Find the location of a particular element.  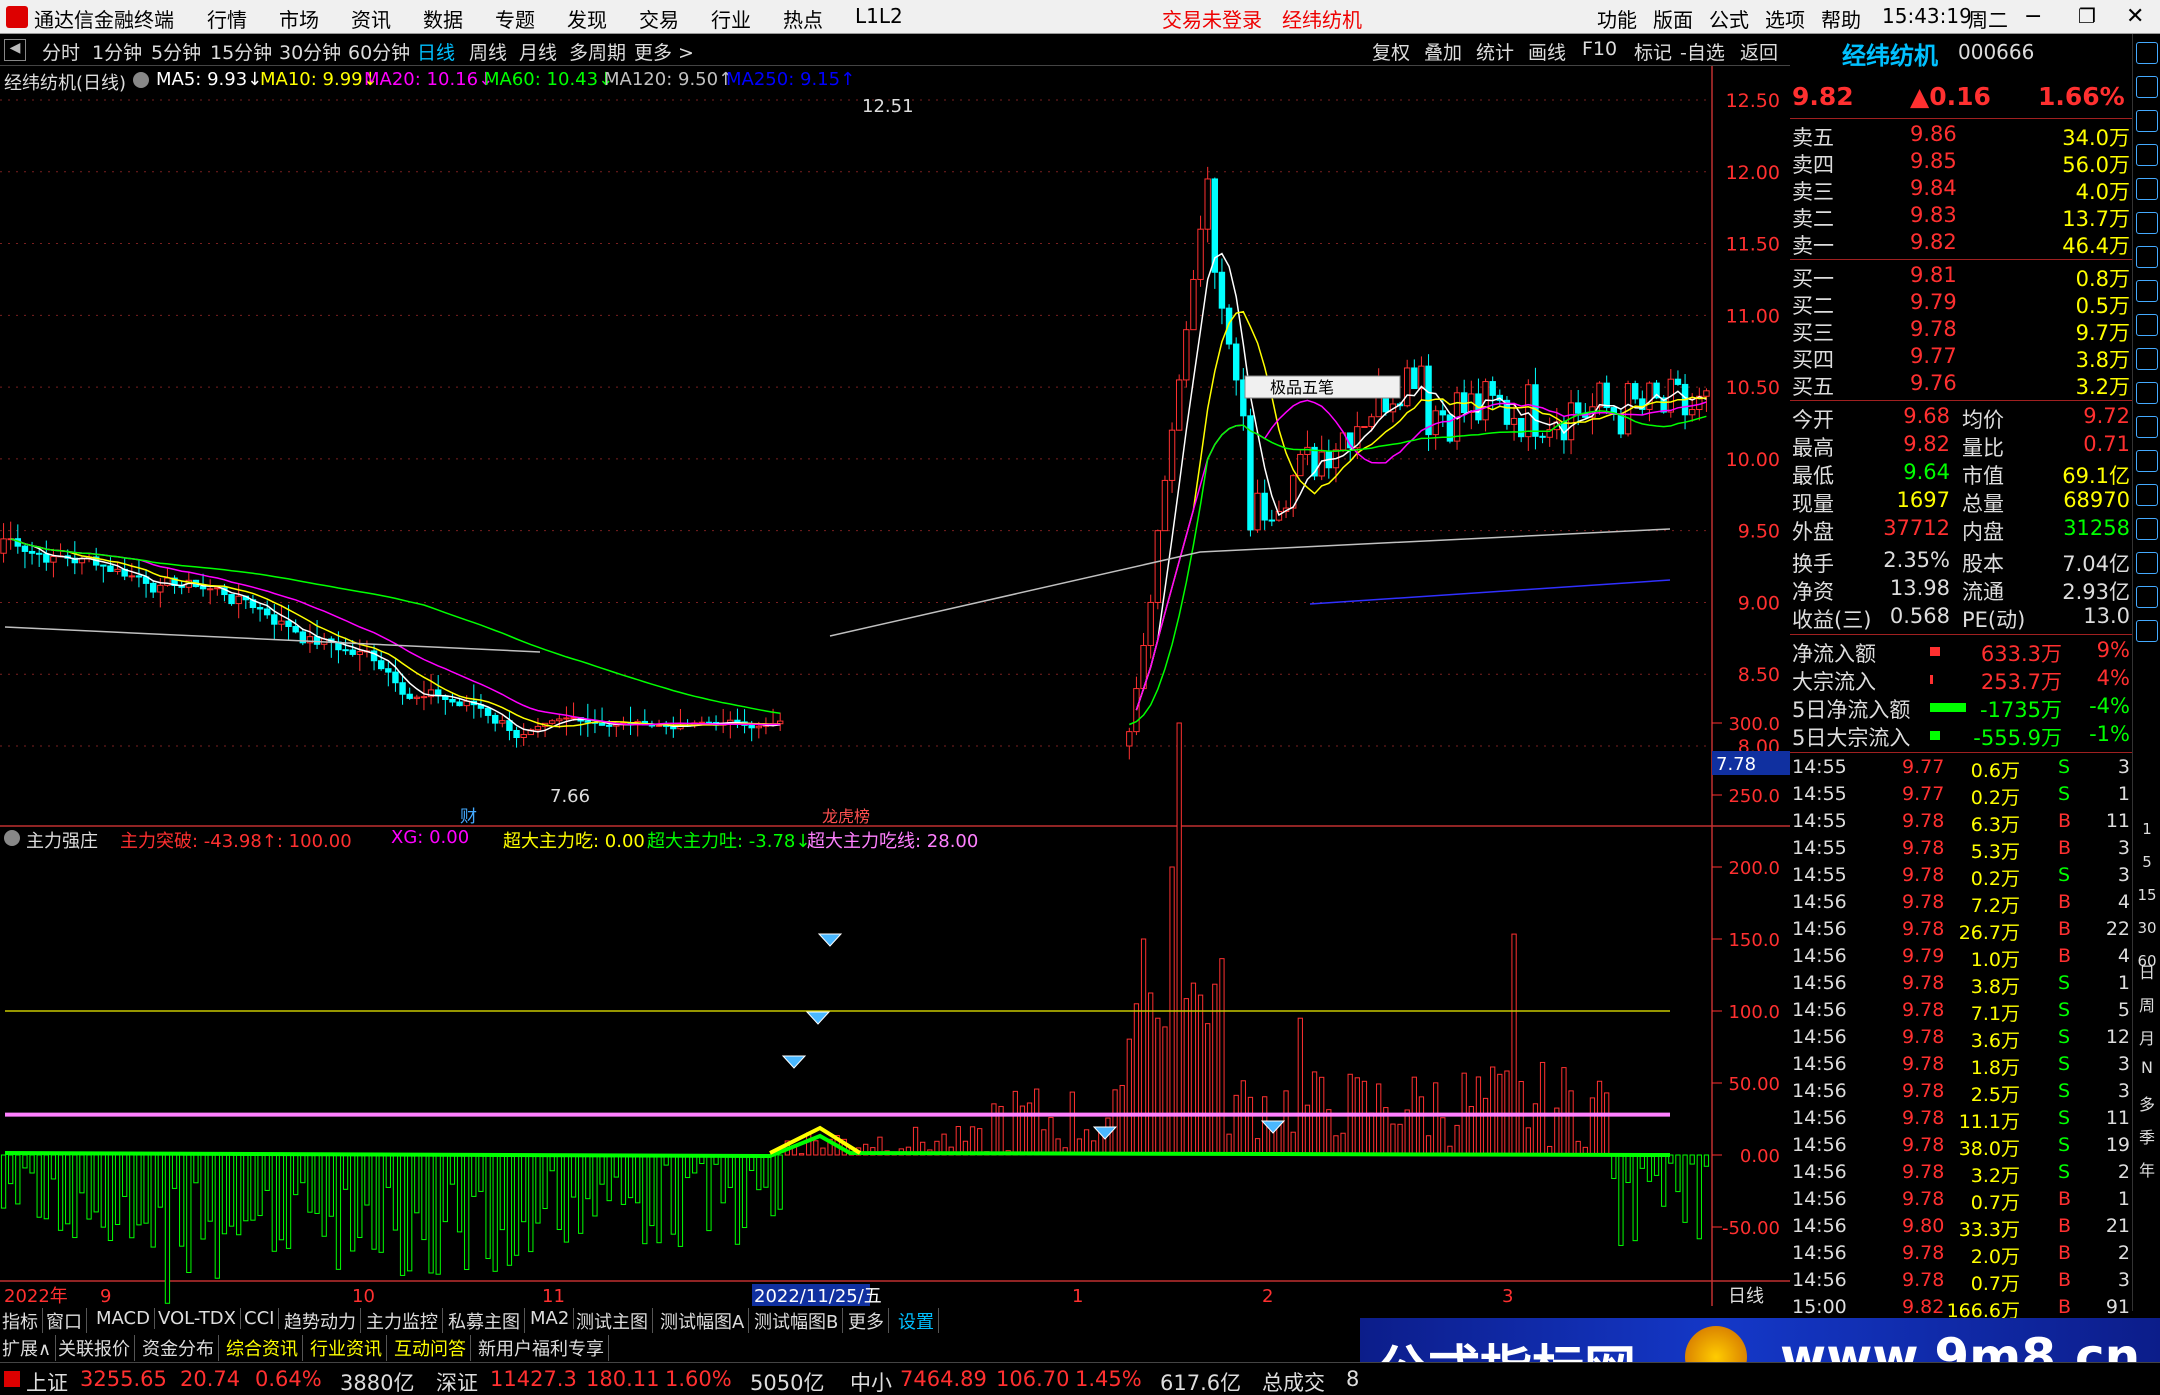

extension-tab-highlight: 行业资讯 is located at coordinates (348, 1348).